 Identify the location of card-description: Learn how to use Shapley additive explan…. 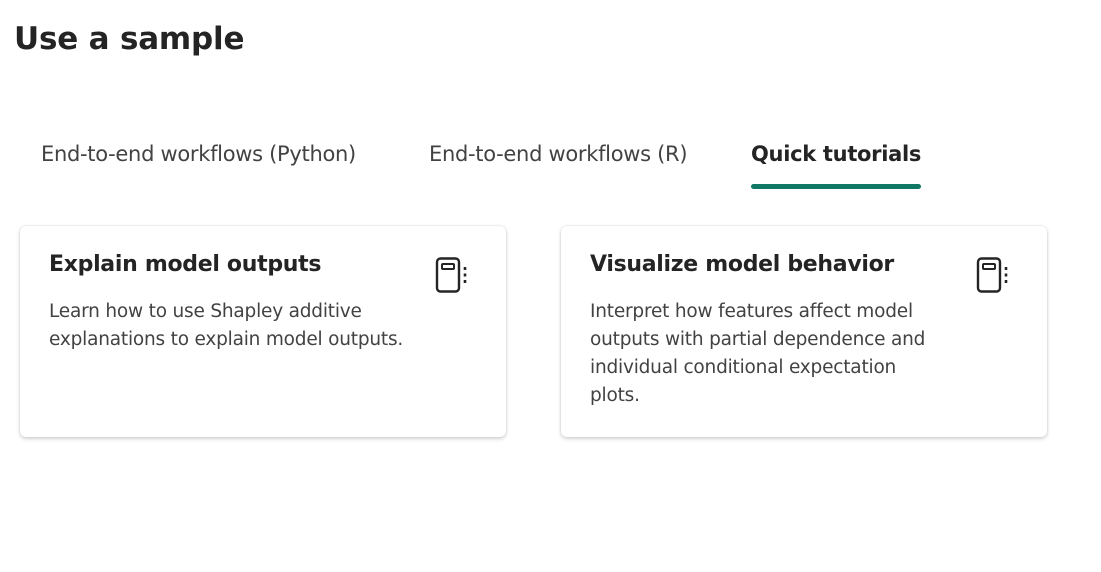
(226, 325).